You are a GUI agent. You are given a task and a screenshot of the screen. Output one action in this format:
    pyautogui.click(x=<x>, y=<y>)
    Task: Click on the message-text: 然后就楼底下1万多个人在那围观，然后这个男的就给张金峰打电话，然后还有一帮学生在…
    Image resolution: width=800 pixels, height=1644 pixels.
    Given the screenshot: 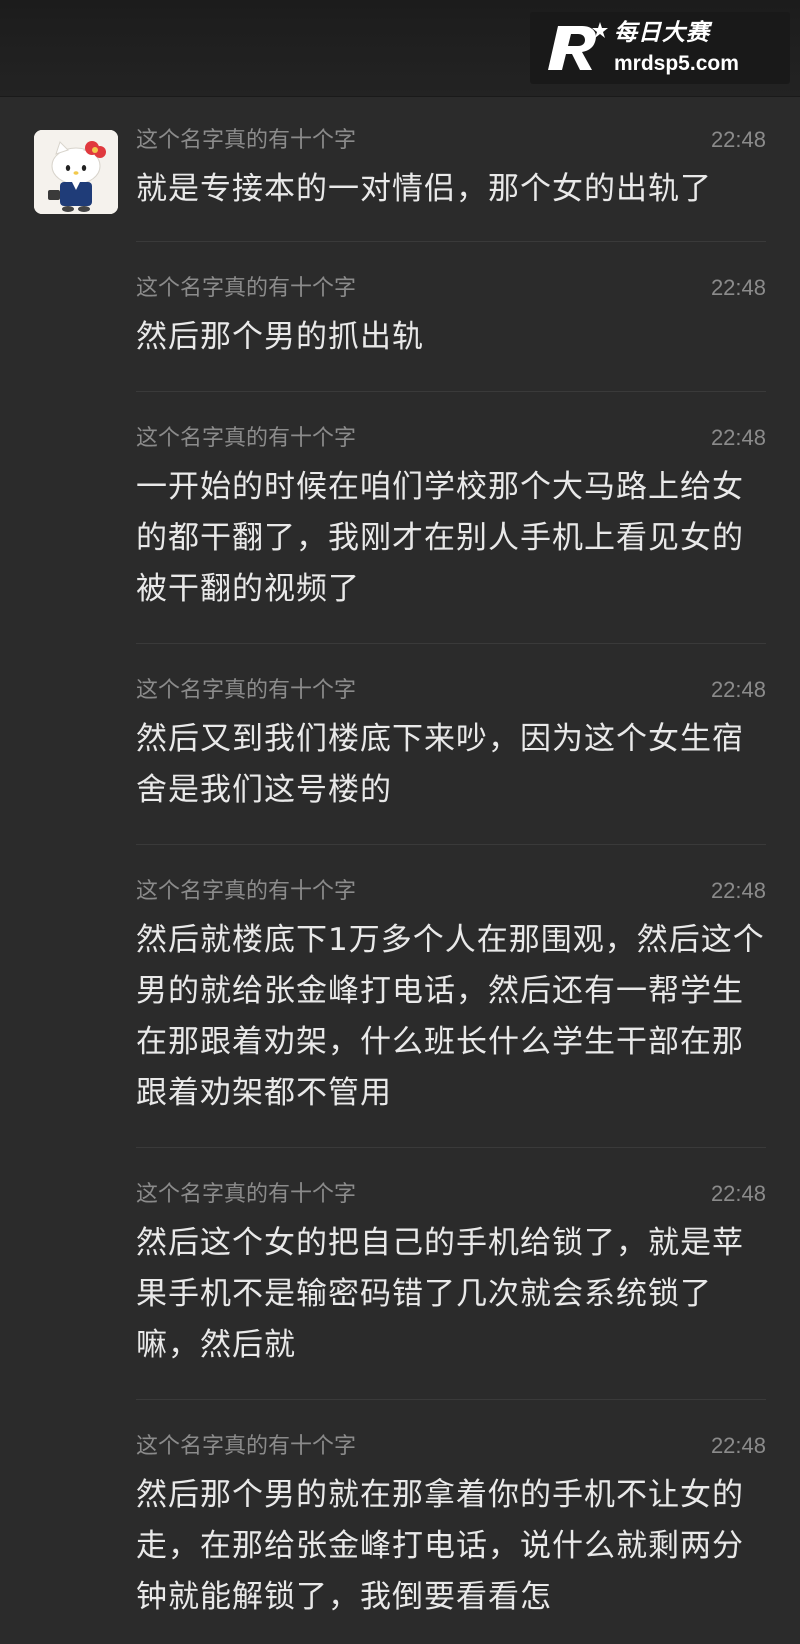 What is the action you would take?
    pyautogui.click(x=450, y=1016)
    